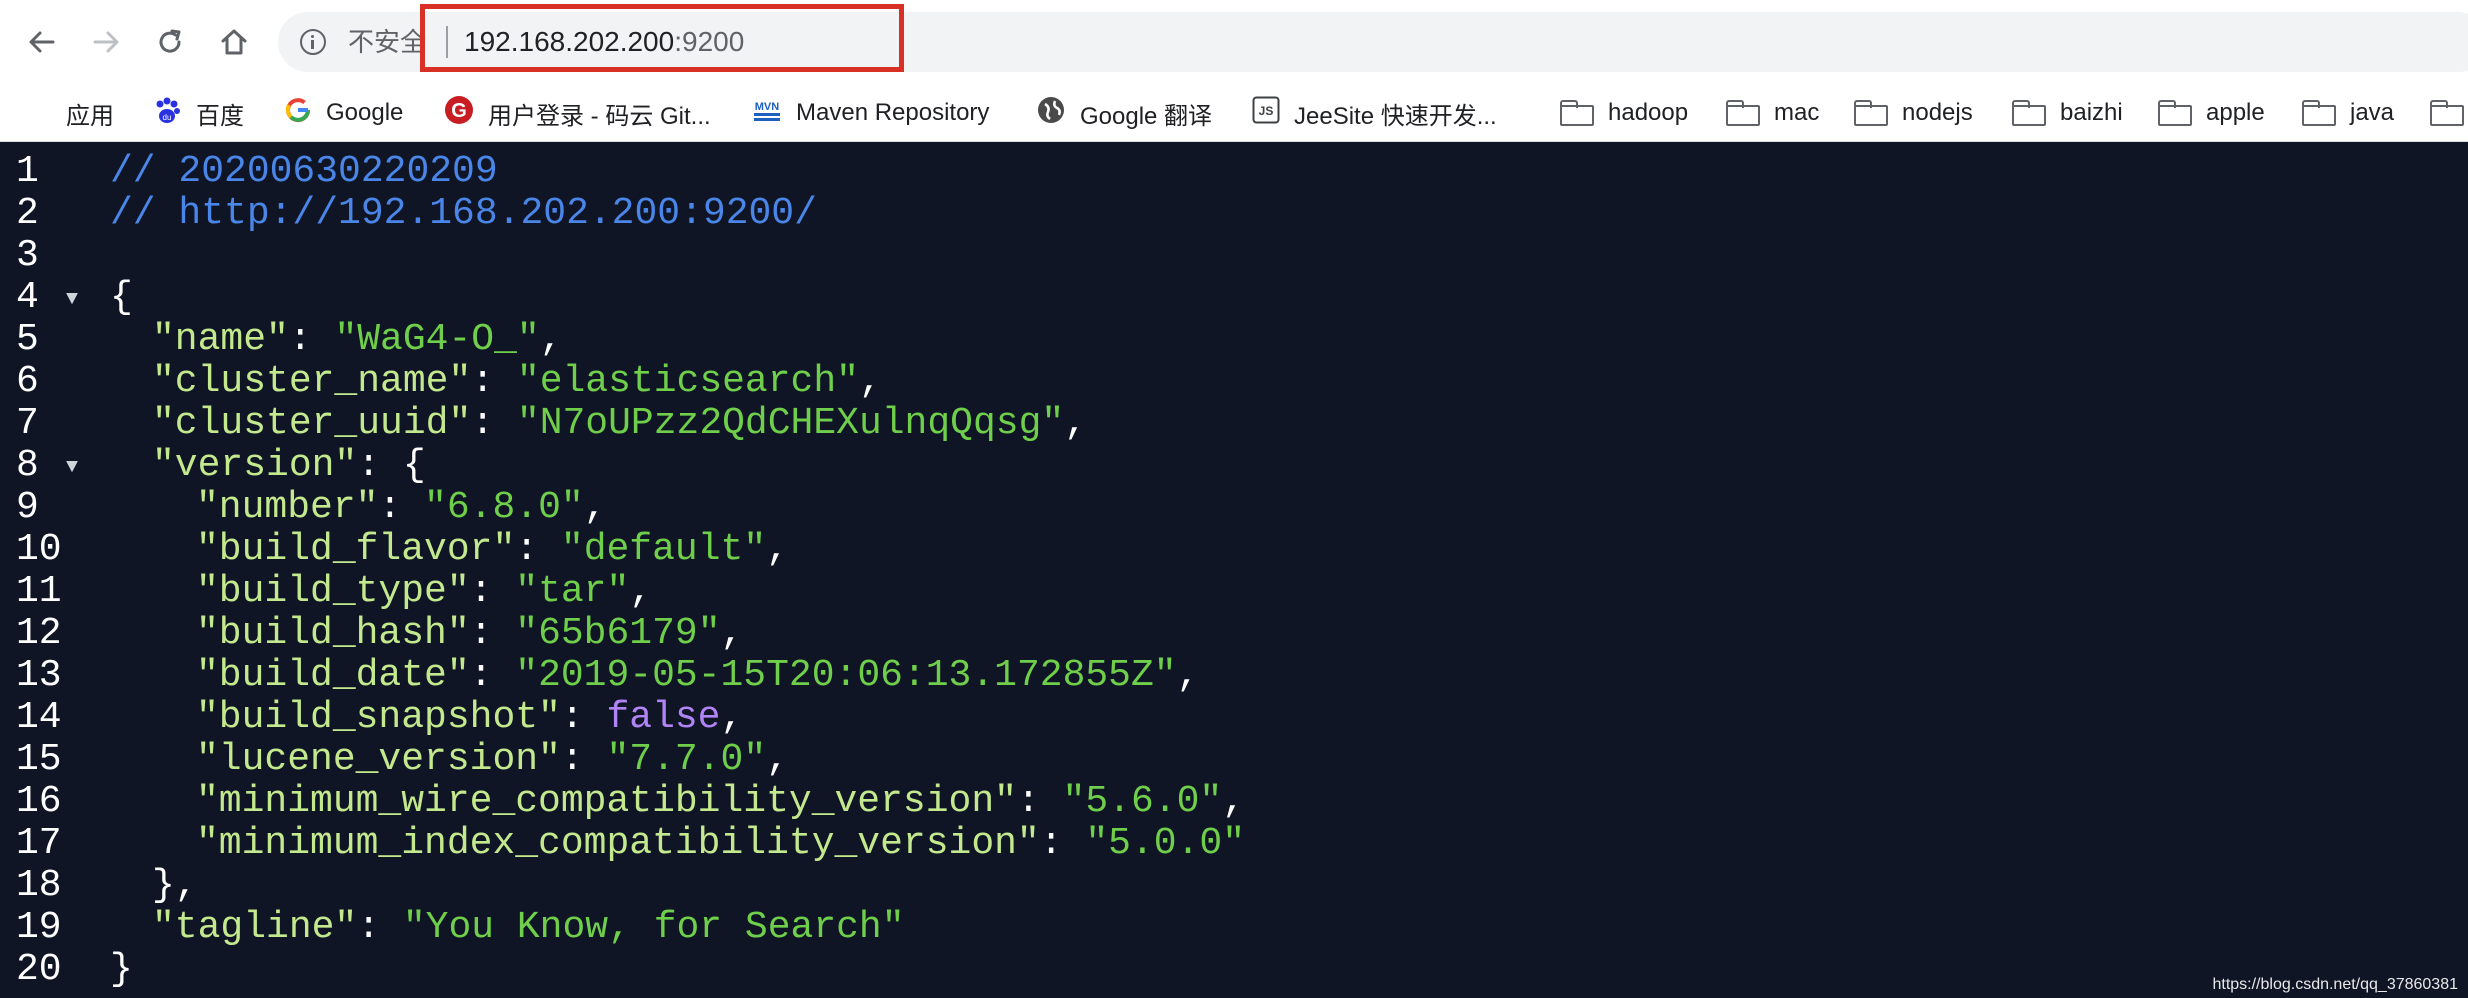  I want to click on forward-button, so click(106, 42).